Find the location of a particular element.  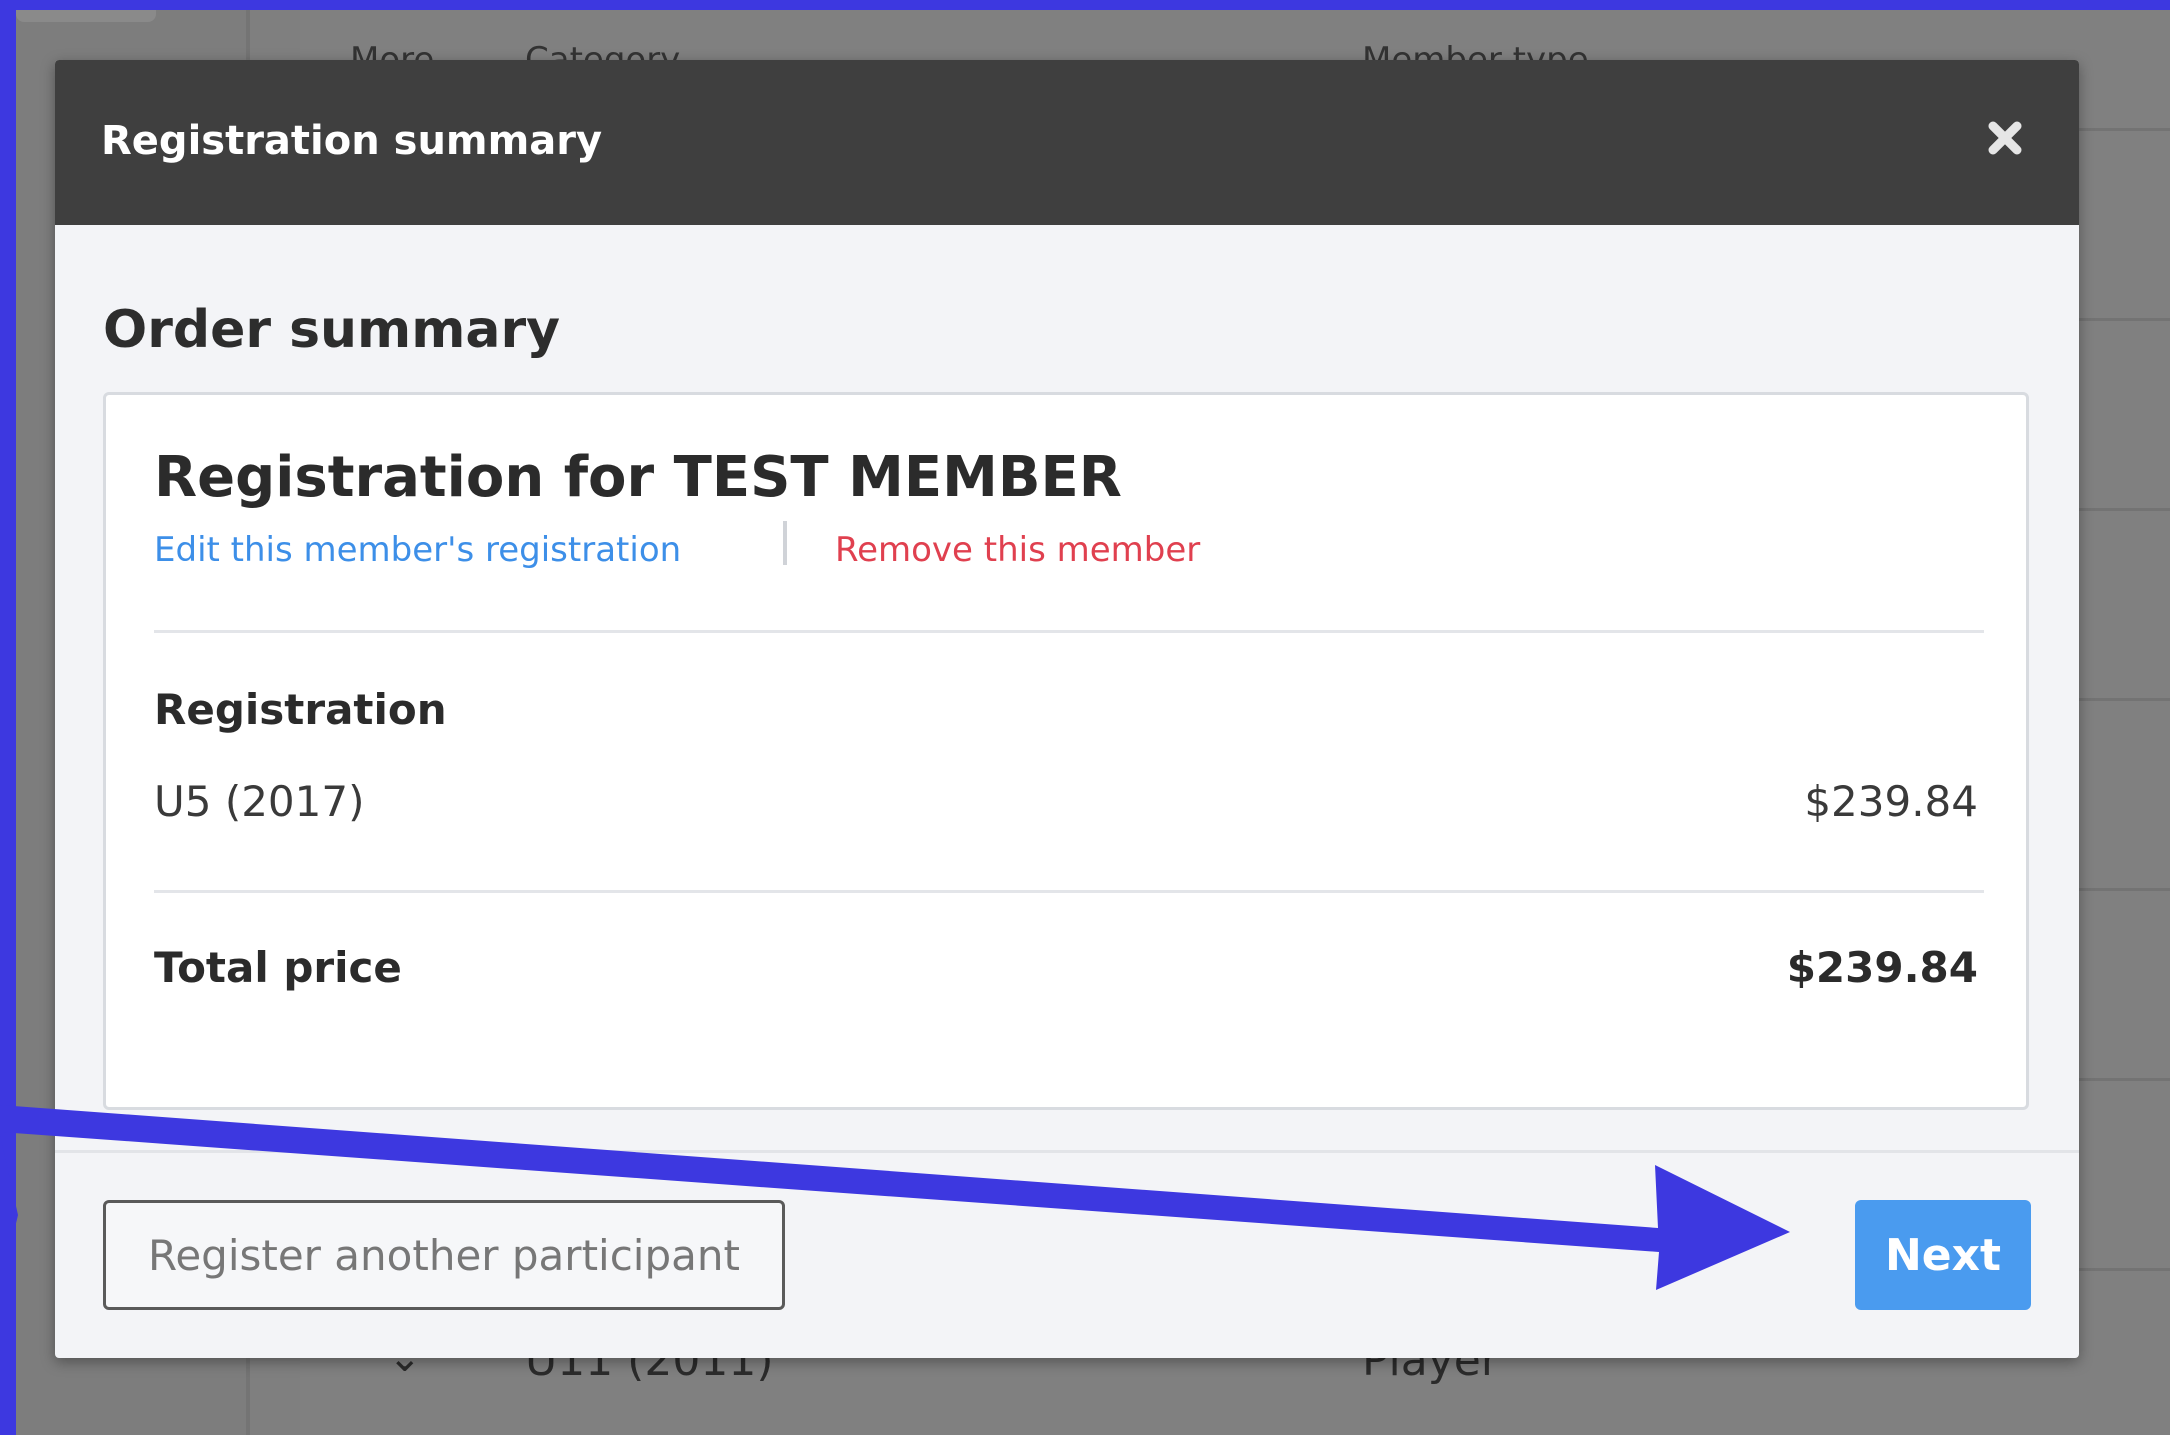

annotation-arrow-icon is located at coordinates (895, 1197).